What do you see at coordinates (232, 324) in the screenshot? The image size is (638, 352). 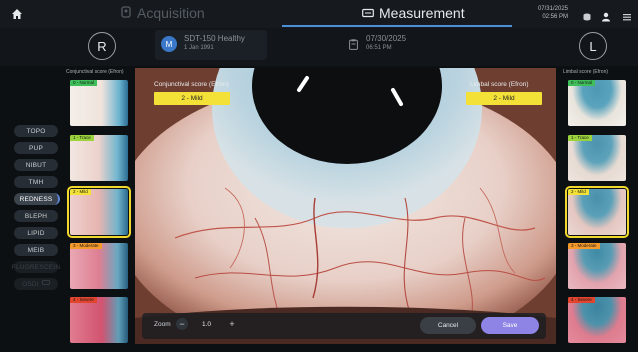 I see `zoom-in-button: +` at bounding box center [232, 324].